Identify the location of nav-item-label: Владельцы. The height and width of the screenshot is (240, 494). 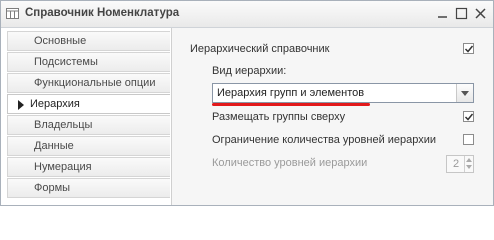
(63, 125).